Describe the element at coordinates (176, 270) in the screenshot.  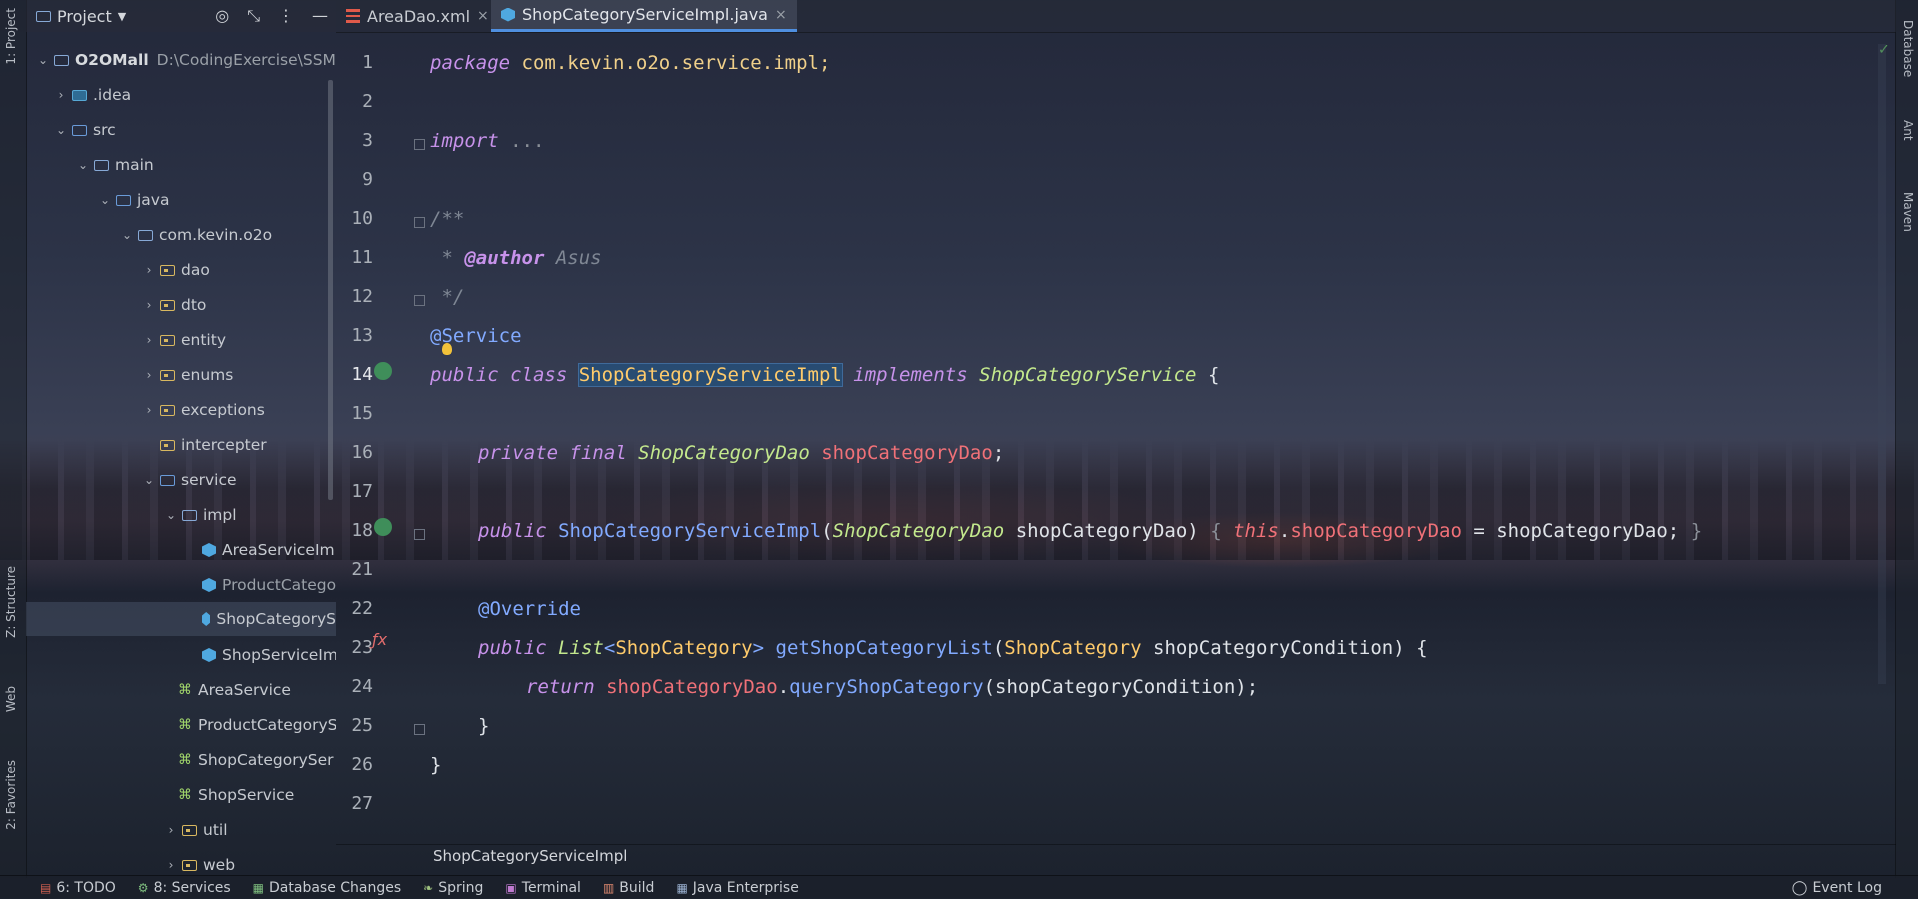
I see `tree-row: › dao` at that location.